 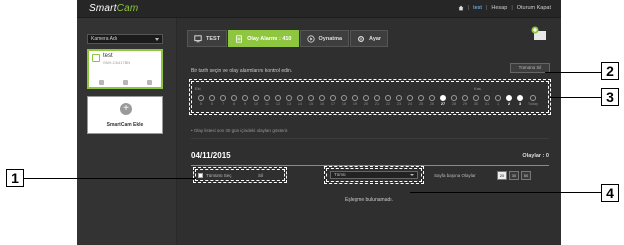 I want to click on day-17: 17, so click(x=333, y=100).